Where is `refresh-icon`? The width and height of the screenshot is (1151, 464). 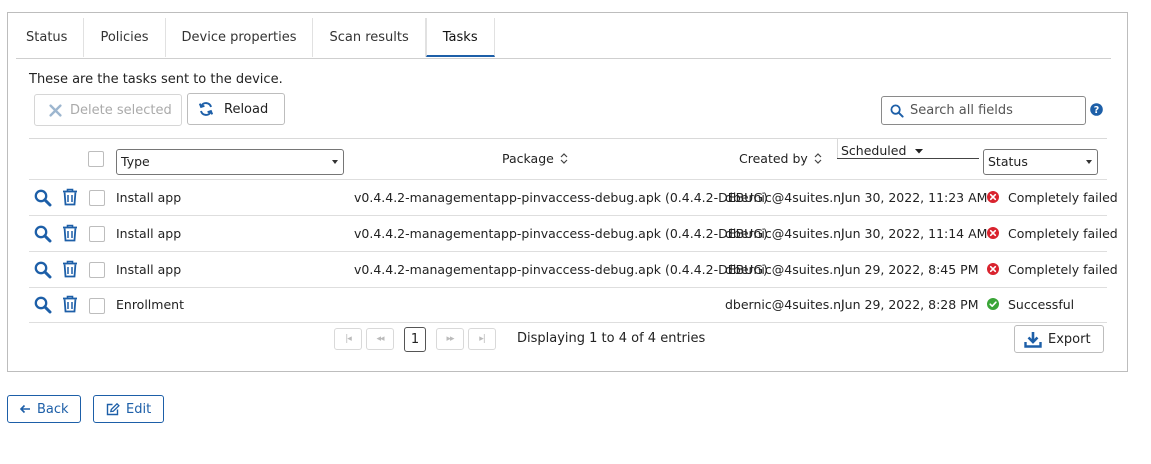
refresh-icon is located at coordinates (206, 109).